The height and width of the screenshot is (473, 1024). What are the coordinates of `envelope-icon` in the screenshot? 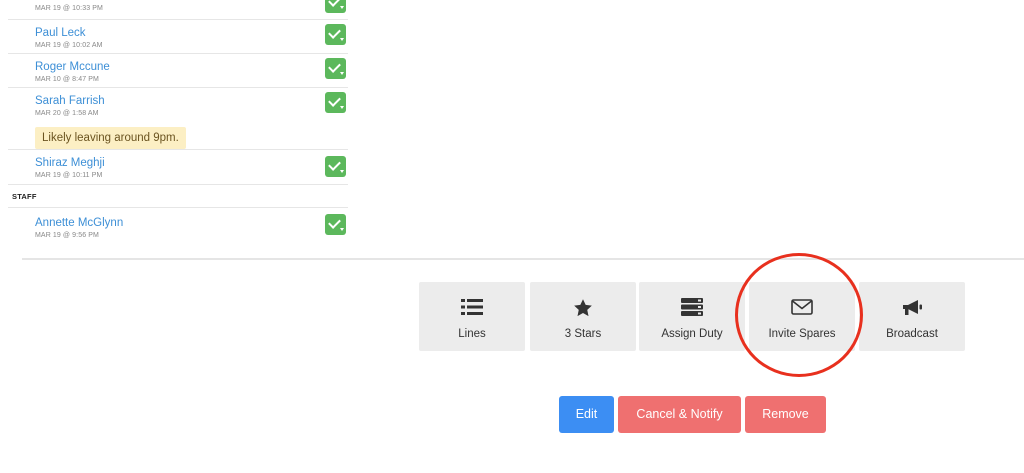 It's located at (802, 308).